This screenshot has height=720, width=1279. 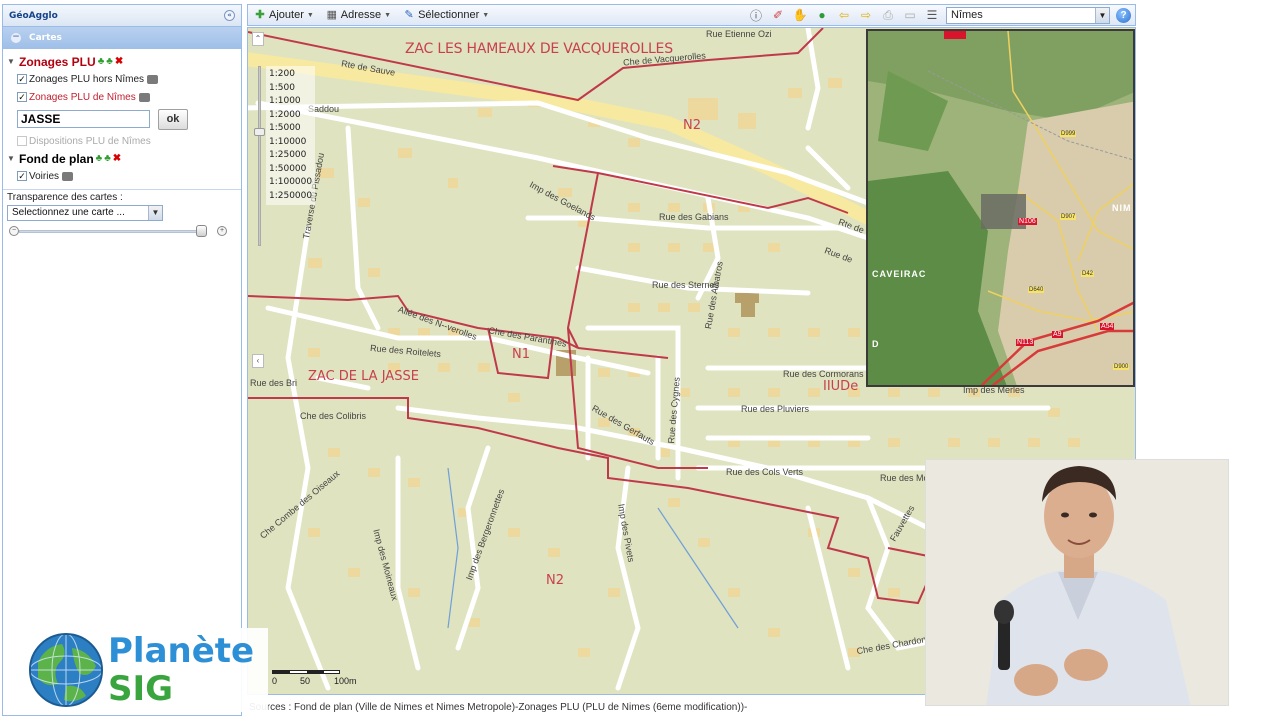 I want to click on zoom-knob, so click(x=259, y=132).